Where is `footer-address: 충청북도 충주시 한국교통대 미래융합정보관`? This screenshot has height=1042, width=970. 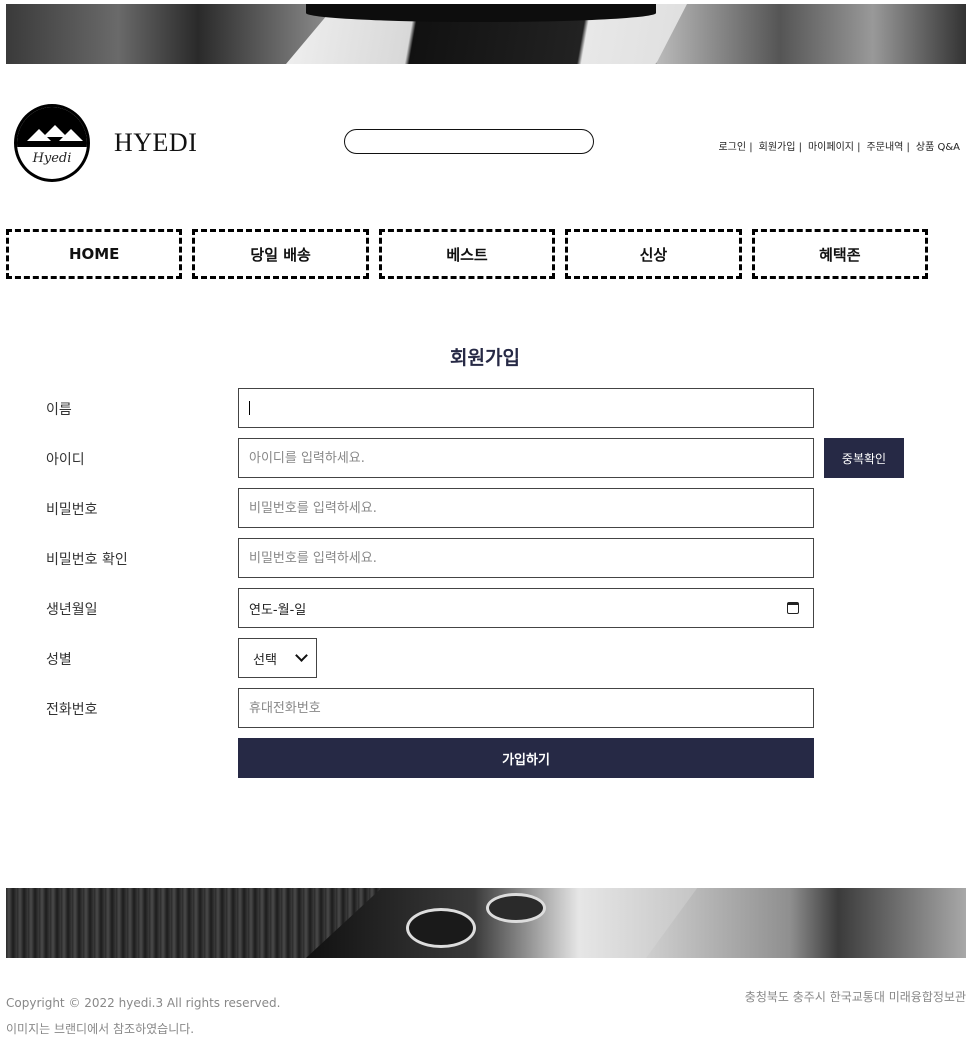
footer-address: 충청북도 충주시 한국교통대 미래융합정보관 is located at coordinates (855, 997).